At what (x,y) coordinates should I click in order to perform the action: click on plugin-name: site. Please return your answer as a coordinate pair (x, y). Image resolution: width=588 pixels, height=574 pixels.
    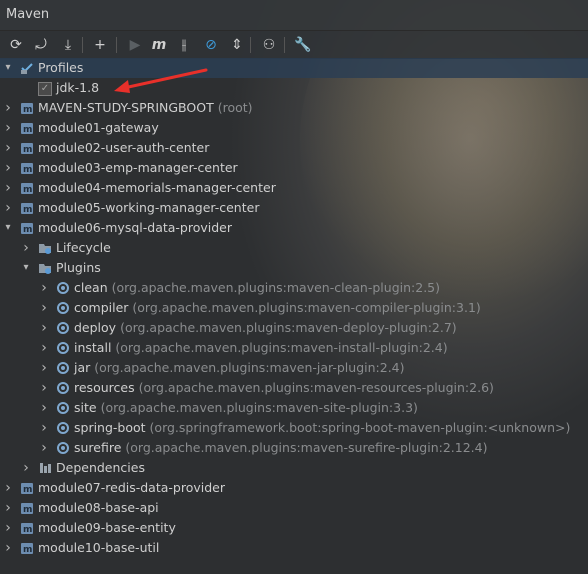
    Looking at the image, I should click on (85, 407).